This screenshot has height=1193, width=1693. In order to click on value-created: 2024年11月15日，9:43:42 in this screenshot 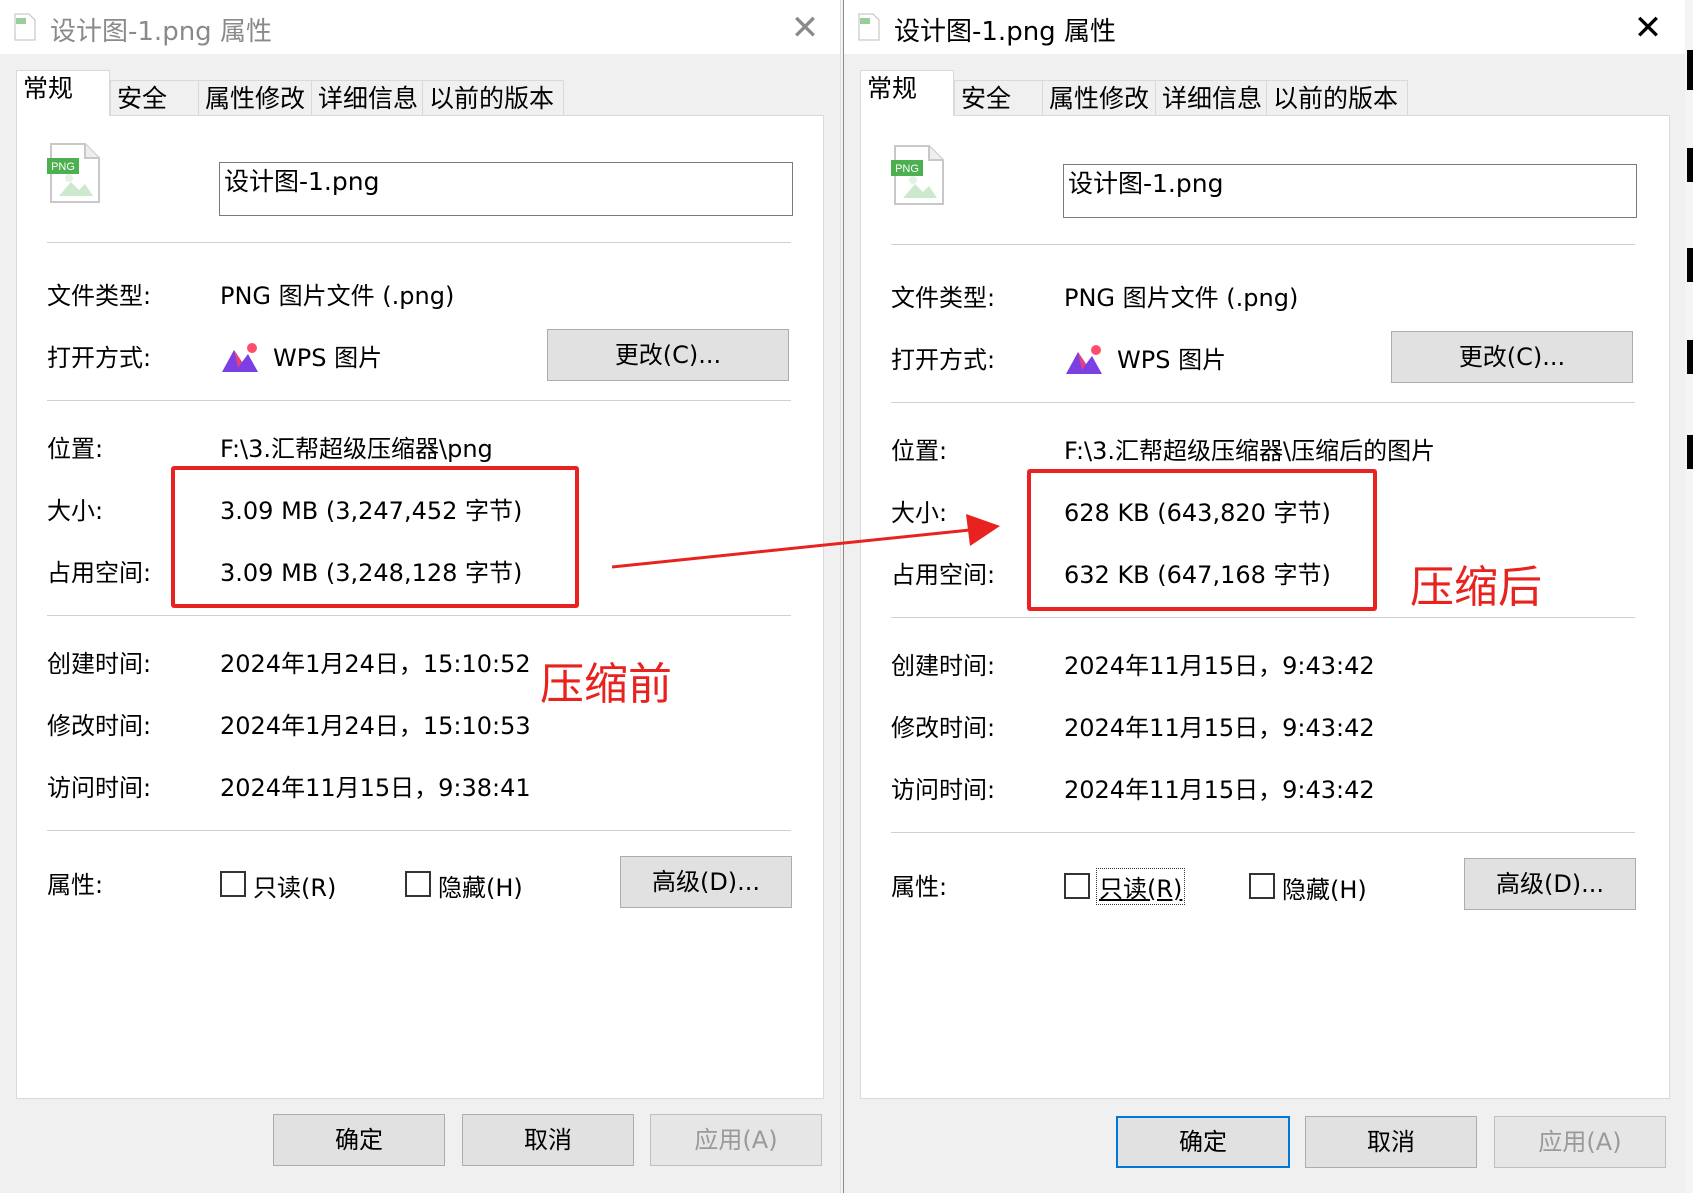, I will do `click(1219, 666)`.